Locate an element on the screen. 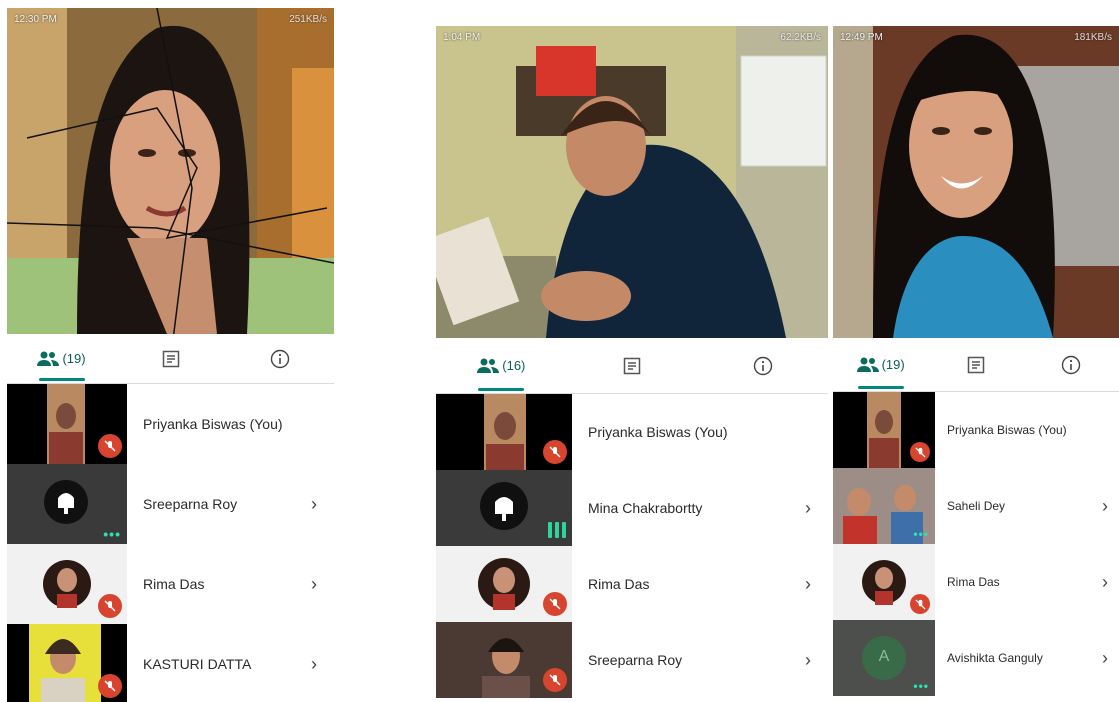 The width and height of the screenshot is (1119, 702). main-video: 12:49 PM 181KB/s is located at coordinates (976, 182).